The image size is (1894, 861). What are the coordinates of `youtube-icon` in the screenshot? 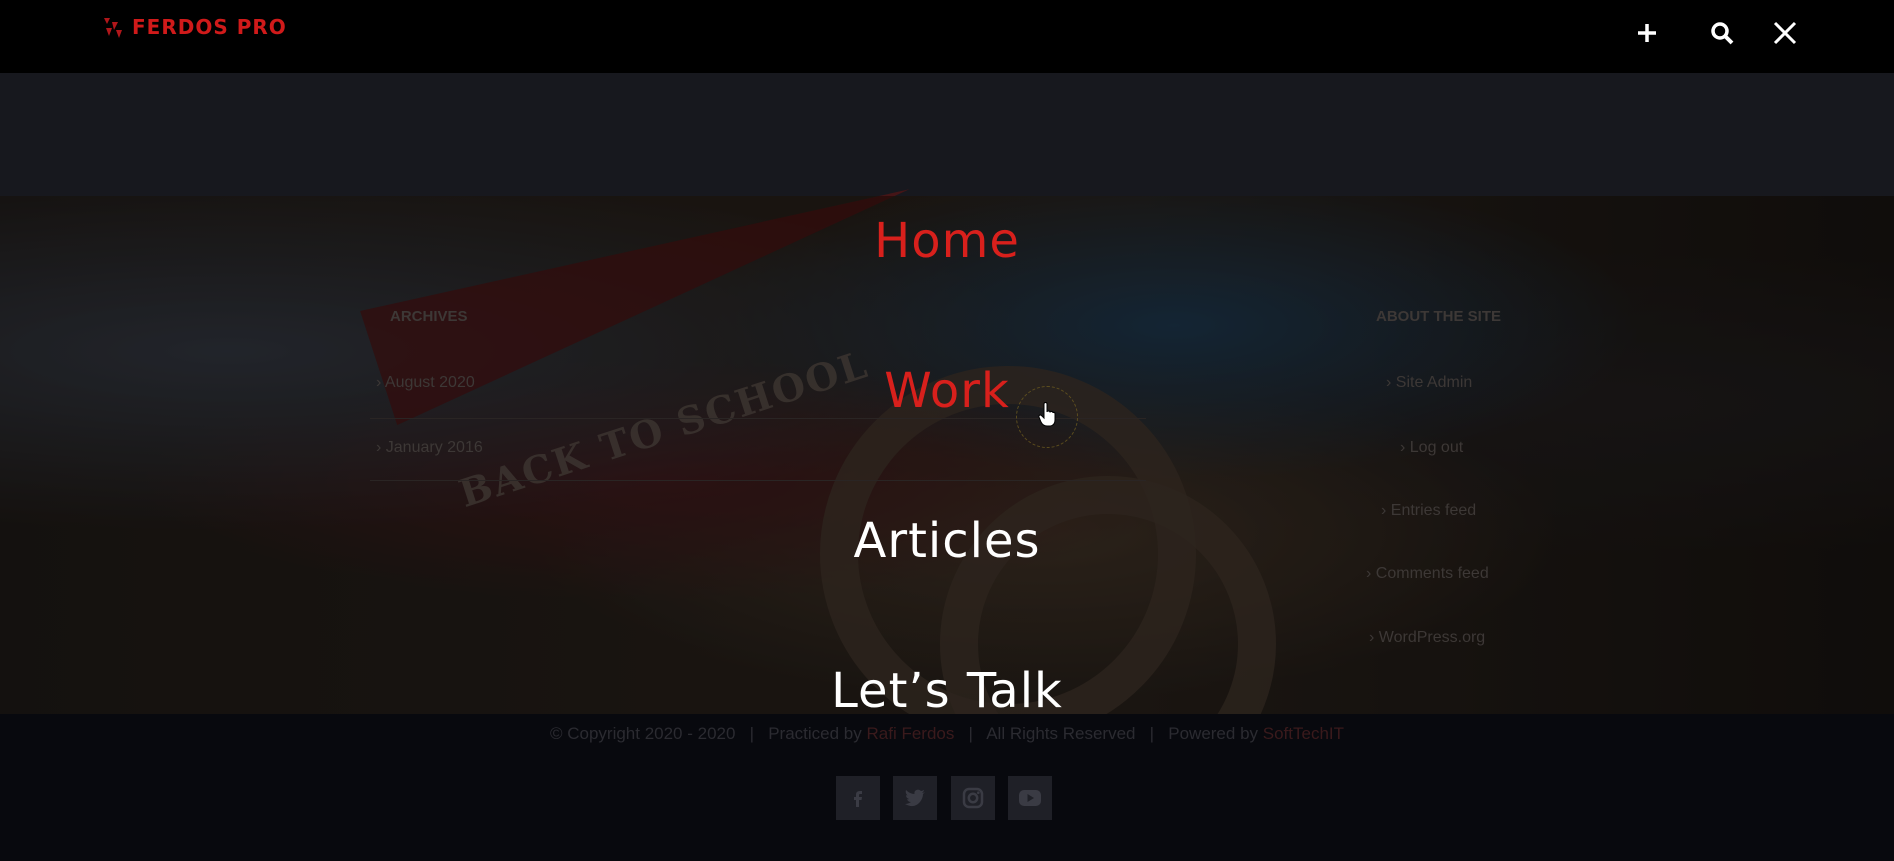 It's located at (1030, 798).